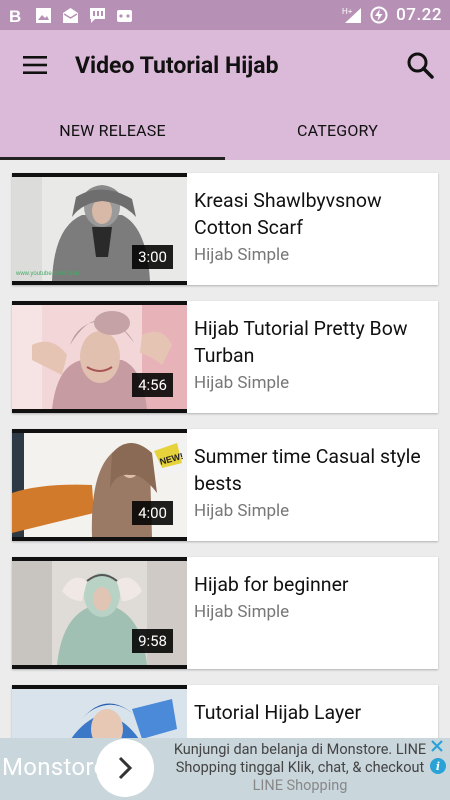 The height and width of the screenshot is (800, 450). I want to click on video-thumbnail: 4:56, so click(99, 357).